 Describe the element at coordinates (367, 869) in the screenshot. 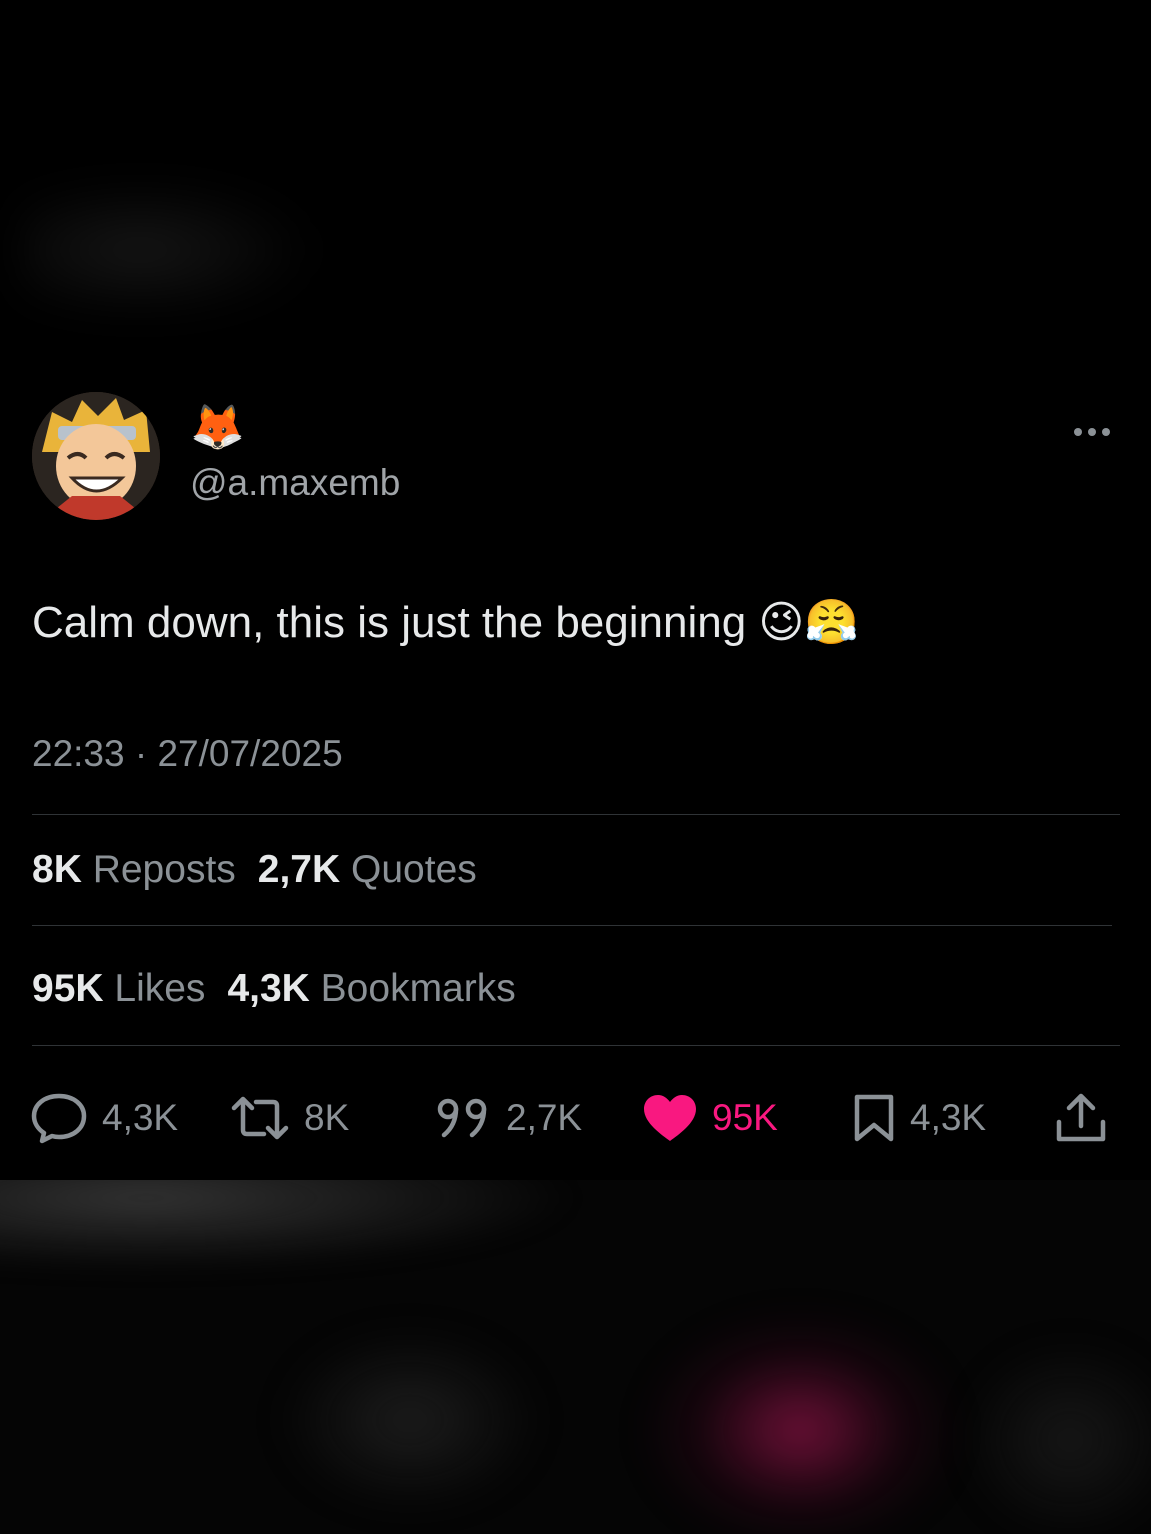

I see `quotes-stat: 2,7K Quotes` at that location.